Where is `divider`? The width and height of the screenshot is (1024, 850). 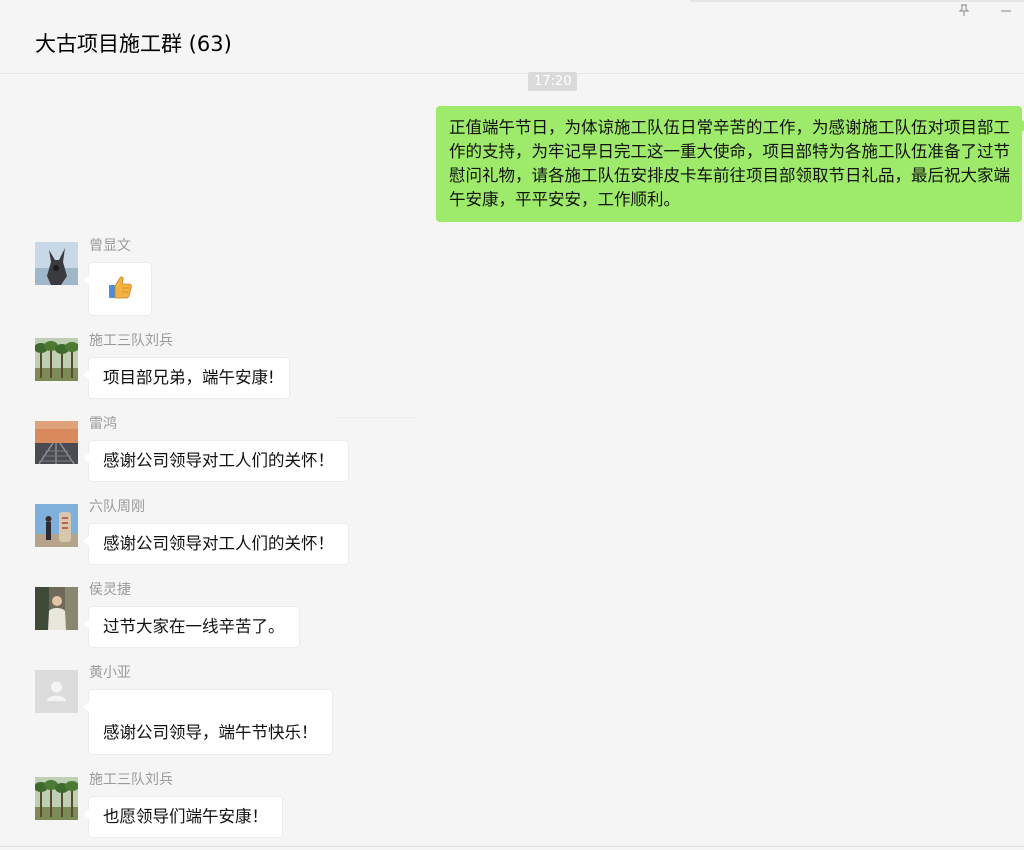
divider is located at coordinates (376, 417).